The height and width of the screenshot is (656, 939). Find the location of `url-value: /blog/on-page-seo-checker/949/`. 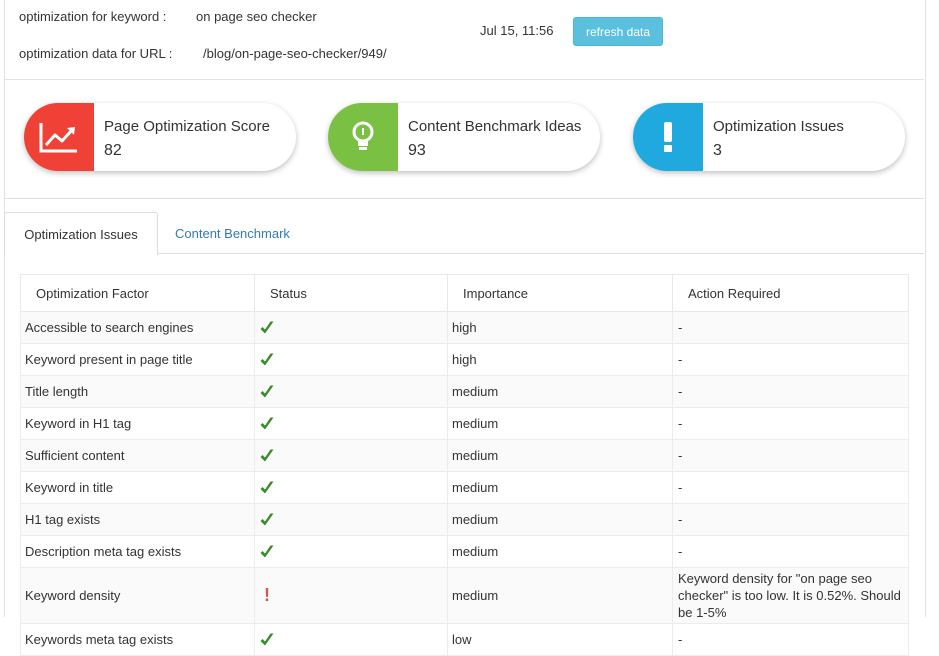

url-value: /blog/on-page-seo-checker/949/ is located at coordinates (295, 53).